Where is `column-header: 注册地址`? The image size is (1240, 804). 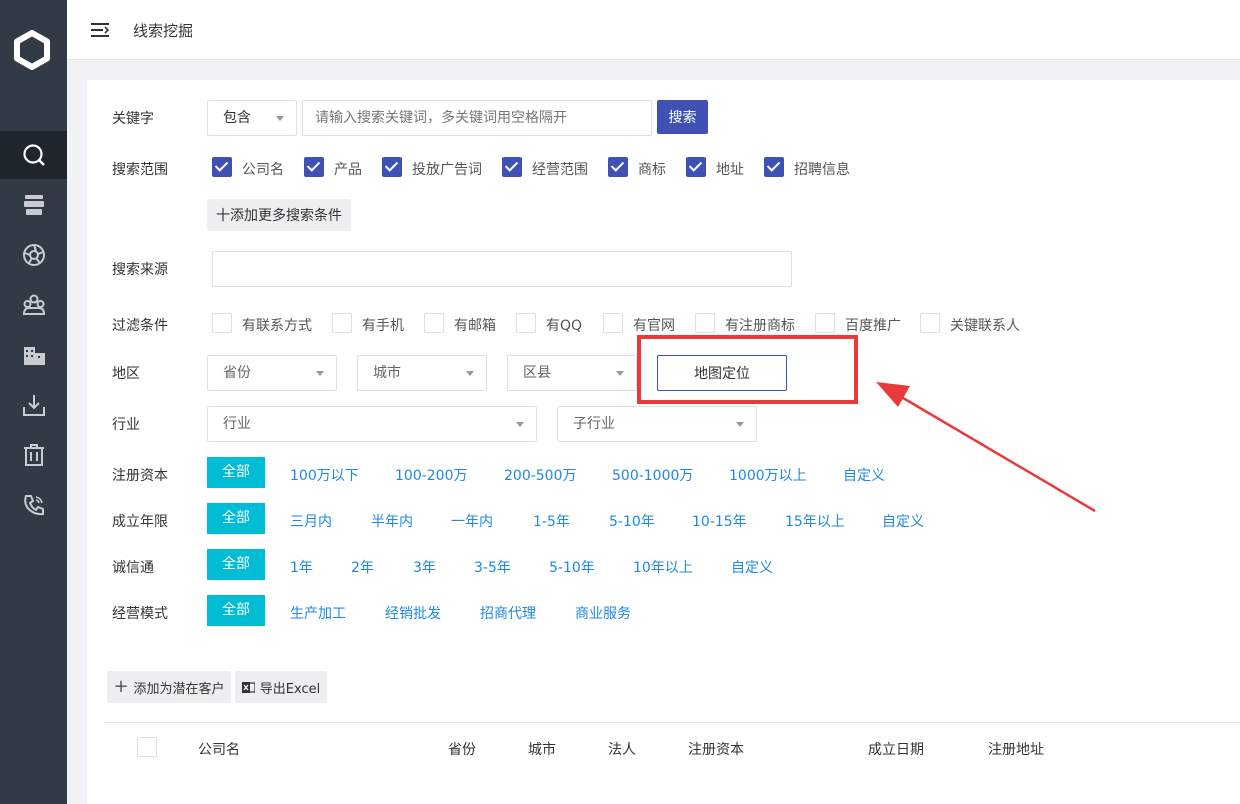 column-header: 注册地址 is located at coordinates (1016, 749).